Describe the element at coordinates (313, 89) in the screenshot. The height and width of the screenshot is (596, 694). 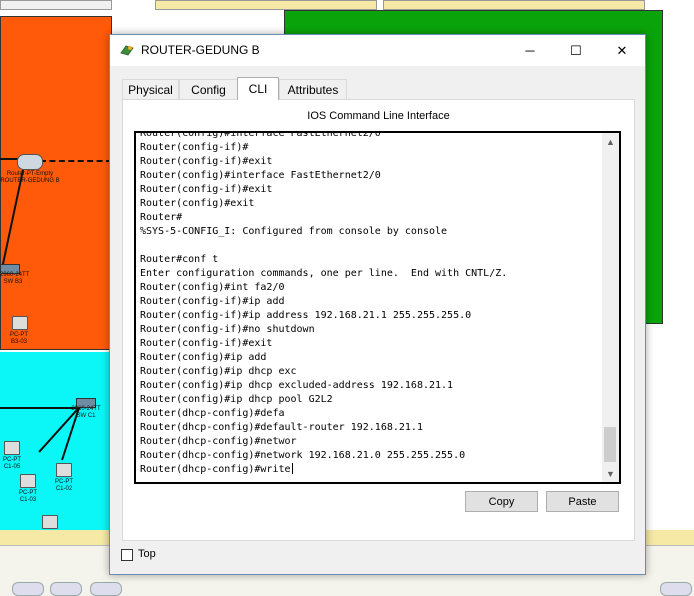
I see `tab-attributes: Attributes` at that location.